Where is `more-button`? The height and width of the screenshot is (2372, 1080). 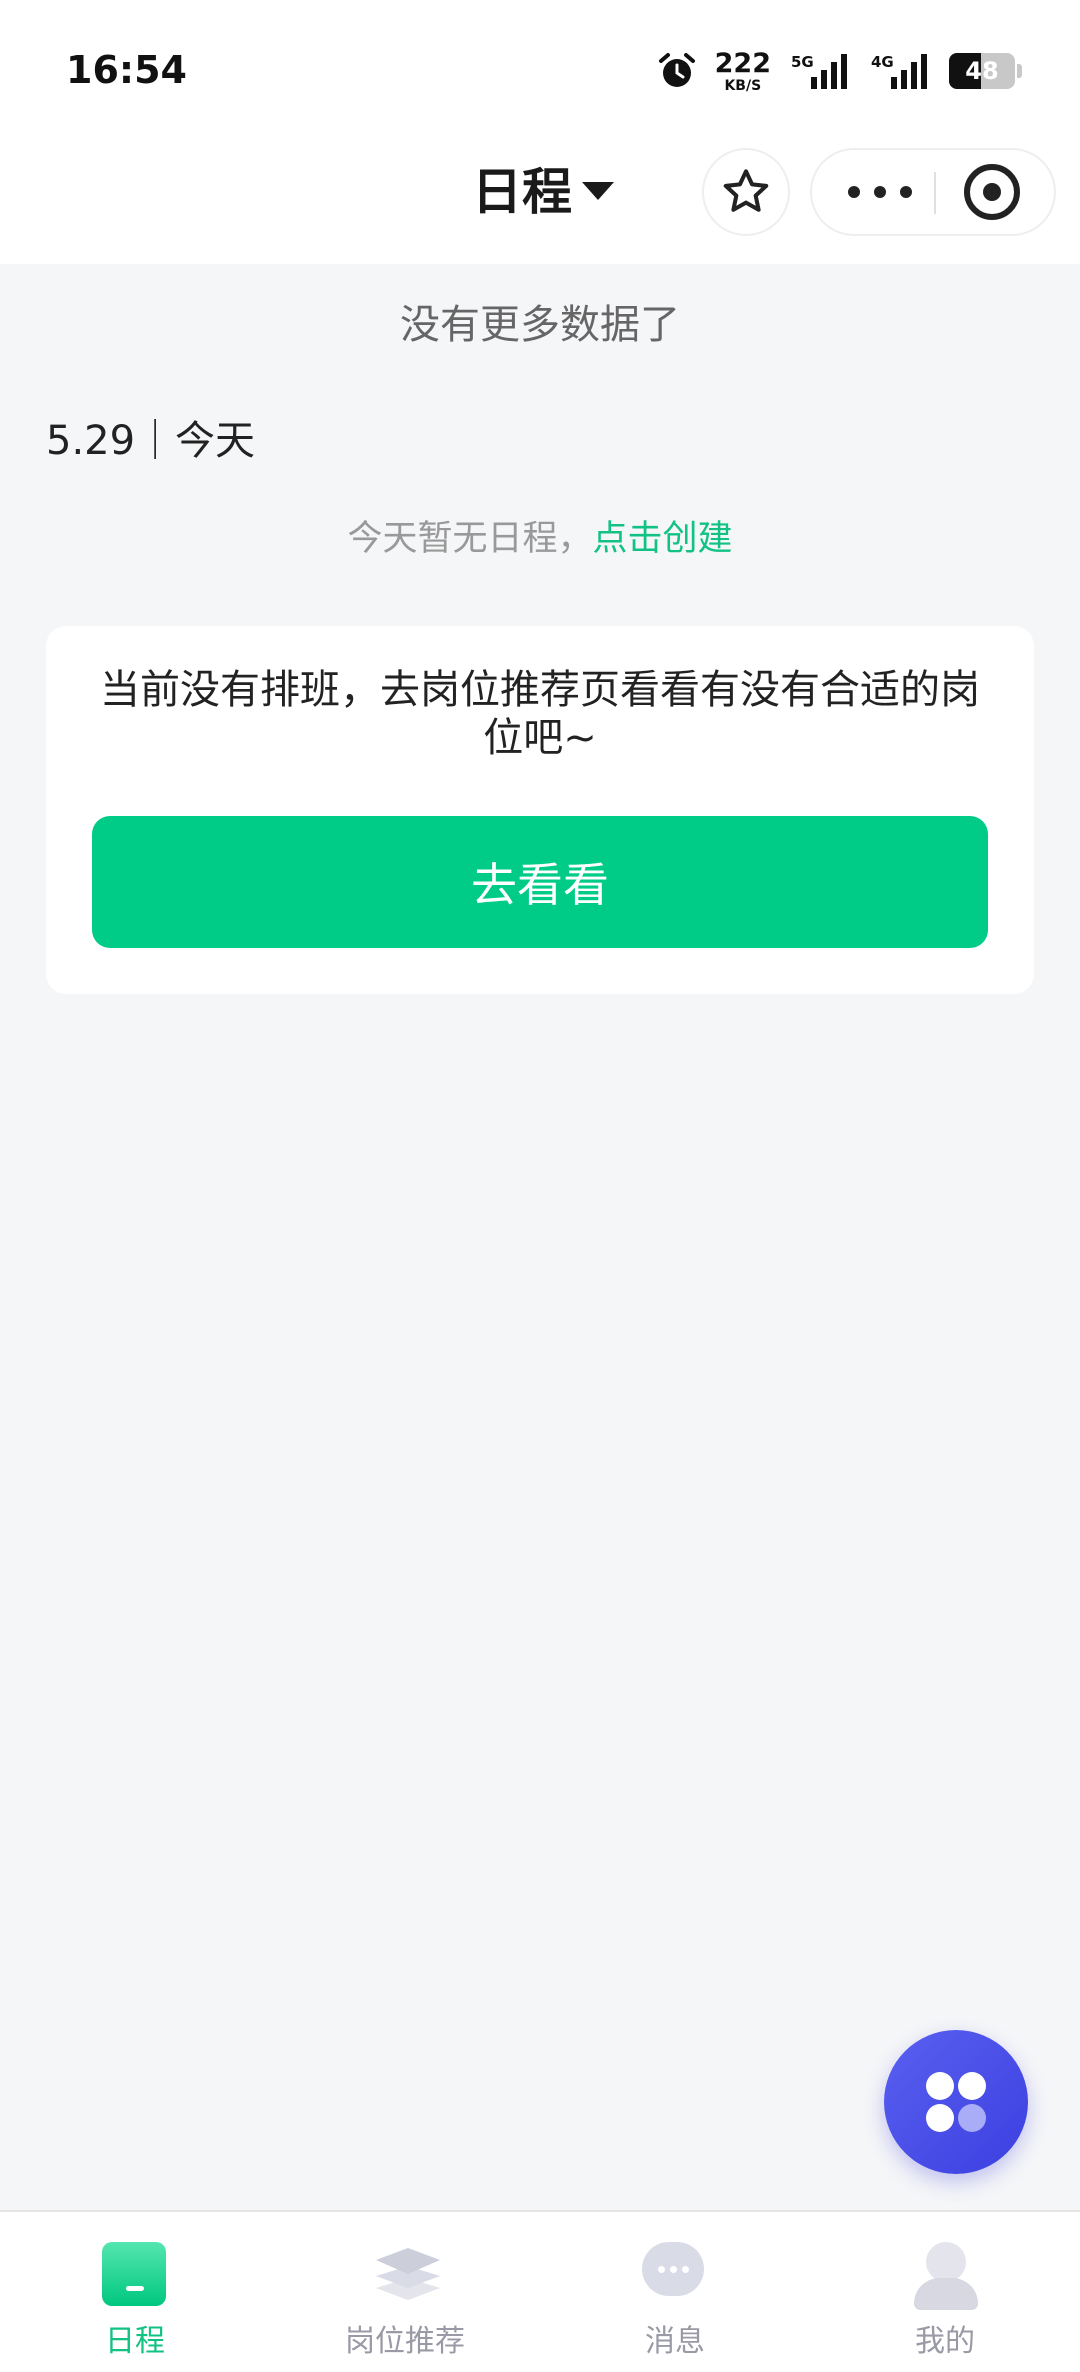 more-button is located at coordinates (880, 192).